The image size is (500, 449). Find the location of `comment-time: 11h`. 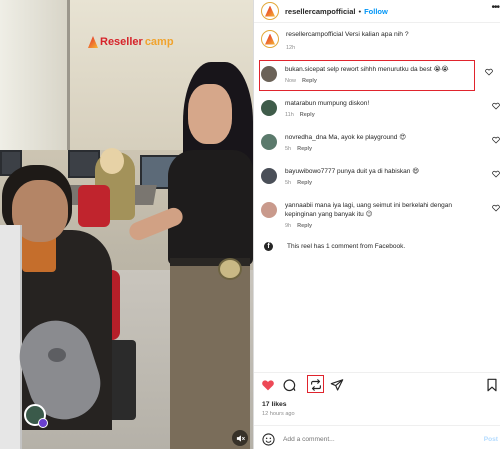

comment-time: 11h is located at coordinates (289, 115).